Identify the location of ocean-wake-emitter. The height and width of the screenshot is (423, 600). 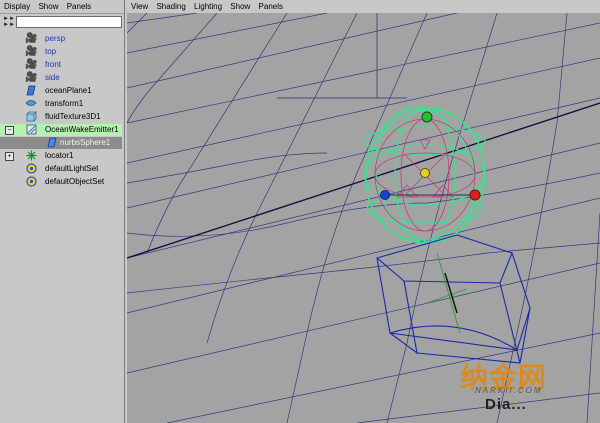
(425, 175).